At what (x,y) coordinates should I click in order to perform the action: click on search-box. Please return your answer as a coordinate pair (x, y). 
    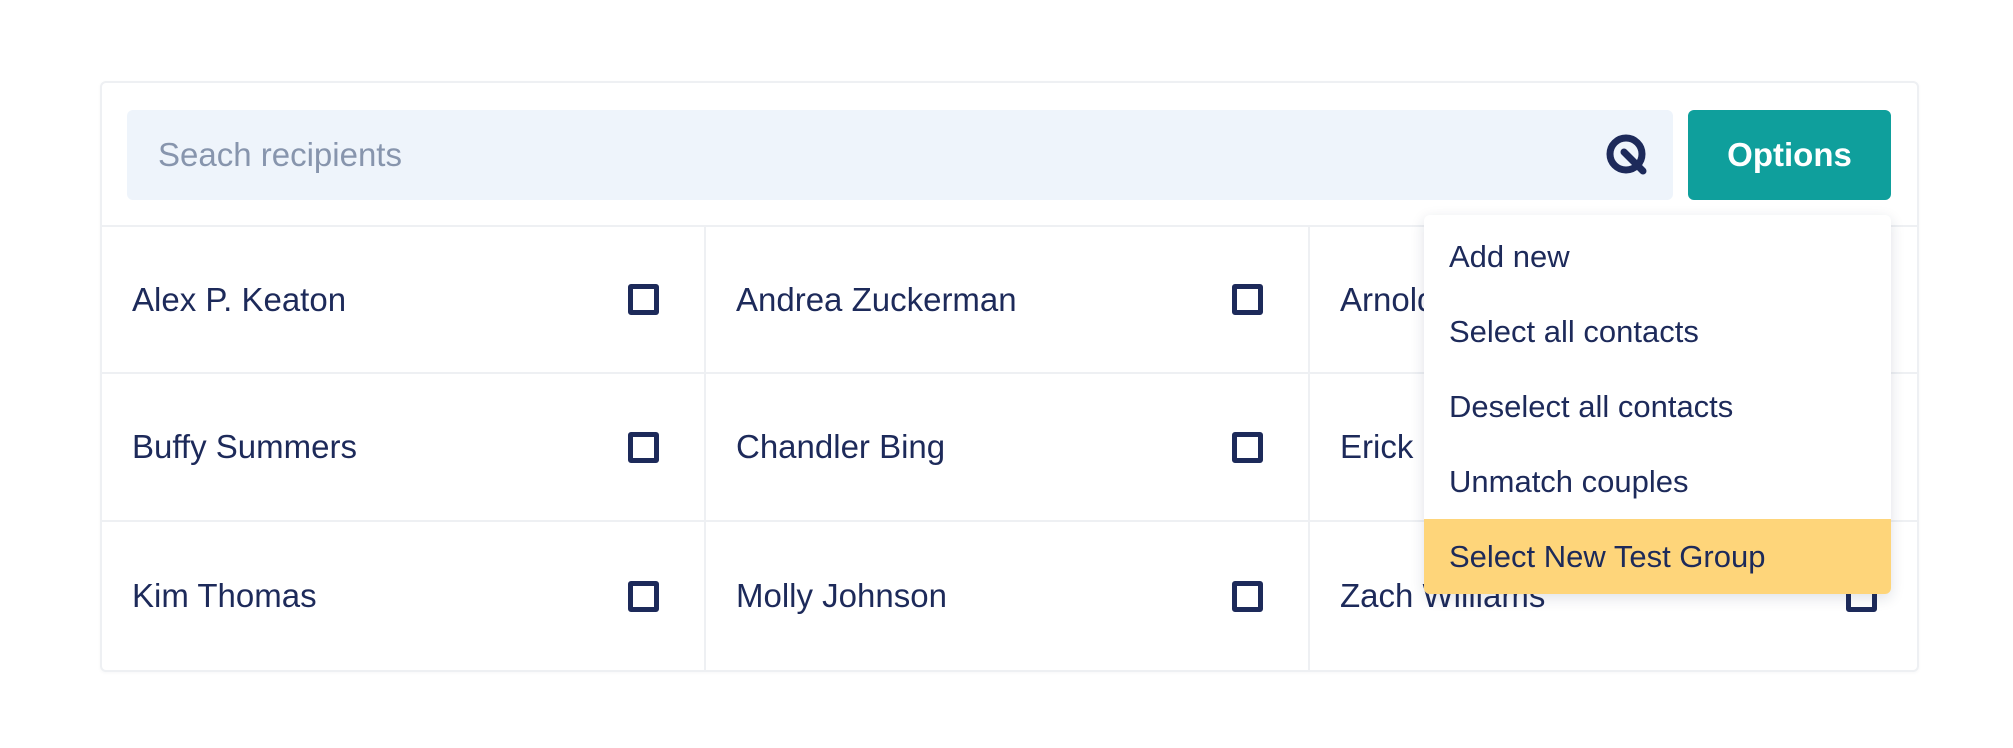
    Looking at the image, I should click on (900, 155).